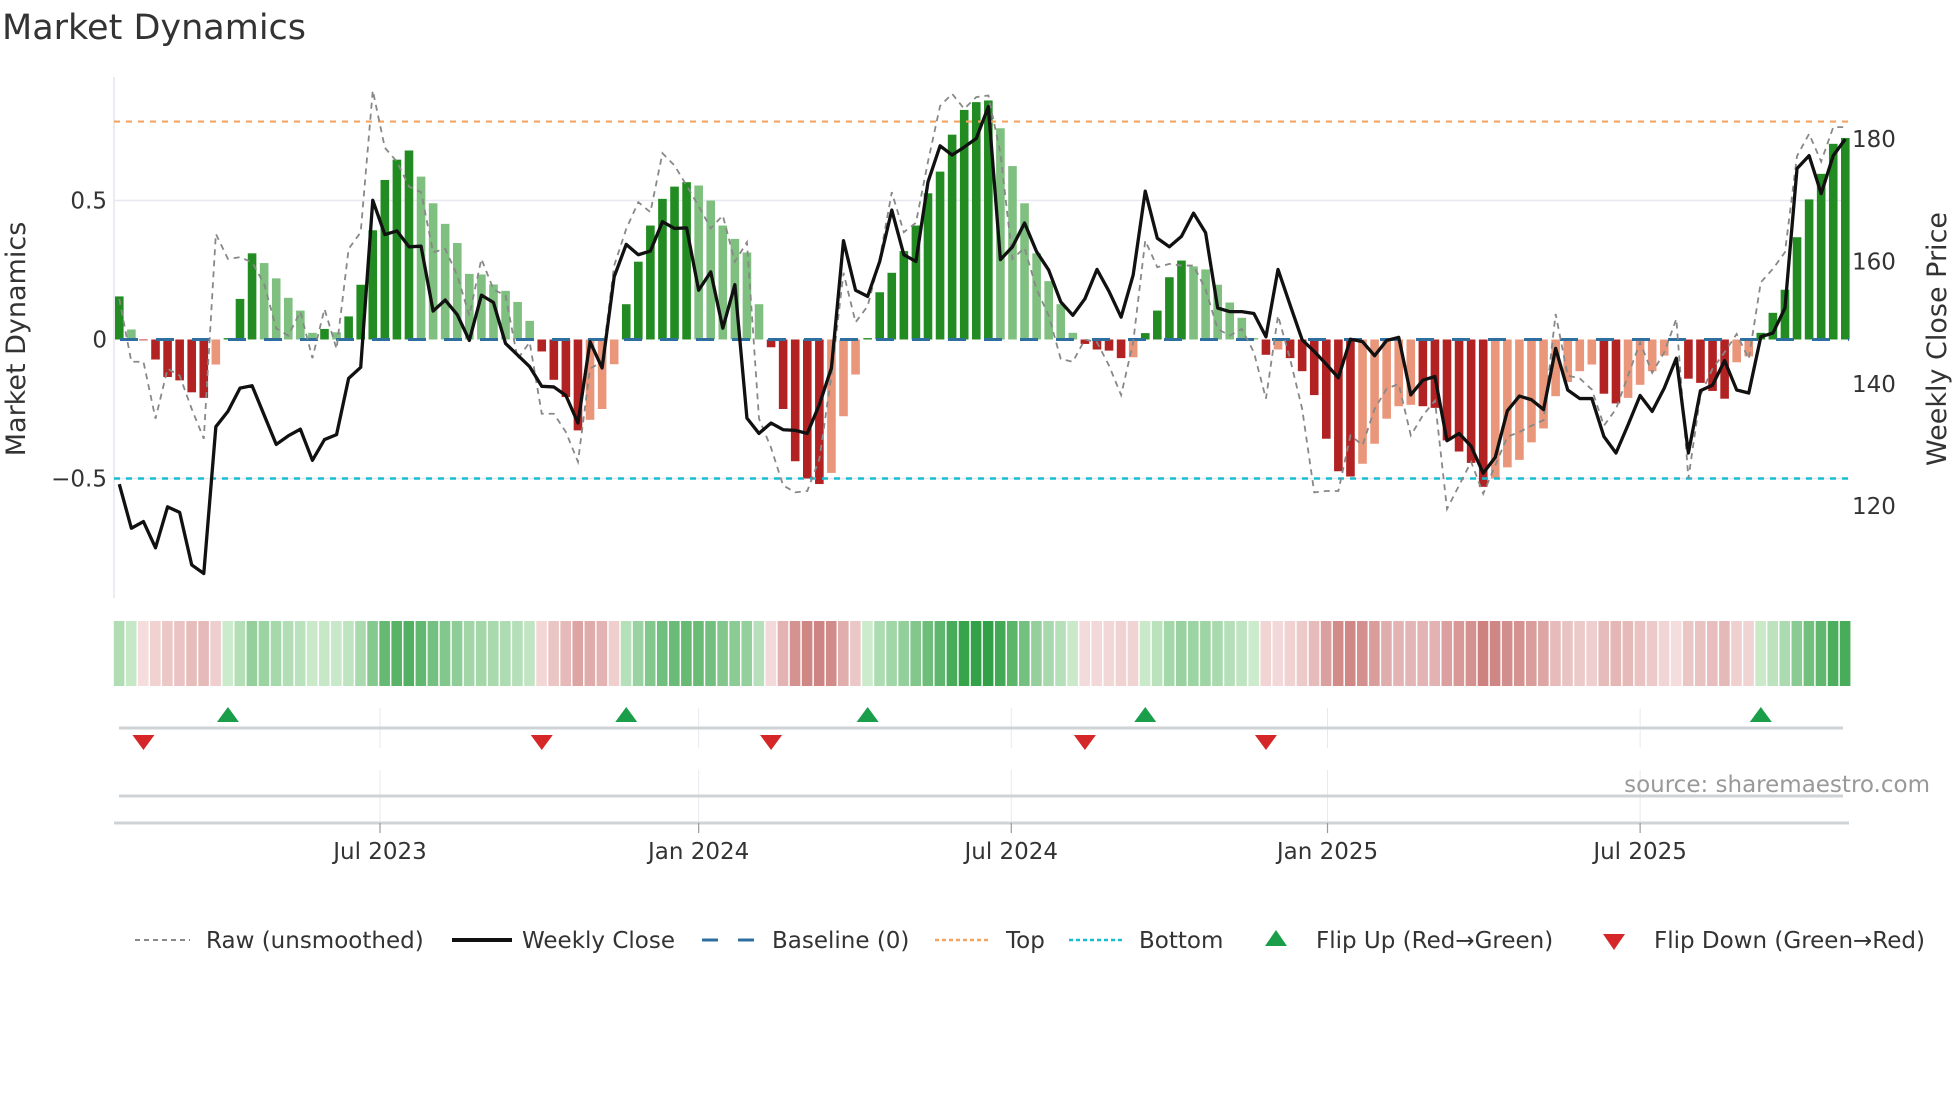  What do you see at coordinates (16, 339) in the screenshot?
I see `y-axis-label-left: Market Dynamics` at bounding box center [16, 339].